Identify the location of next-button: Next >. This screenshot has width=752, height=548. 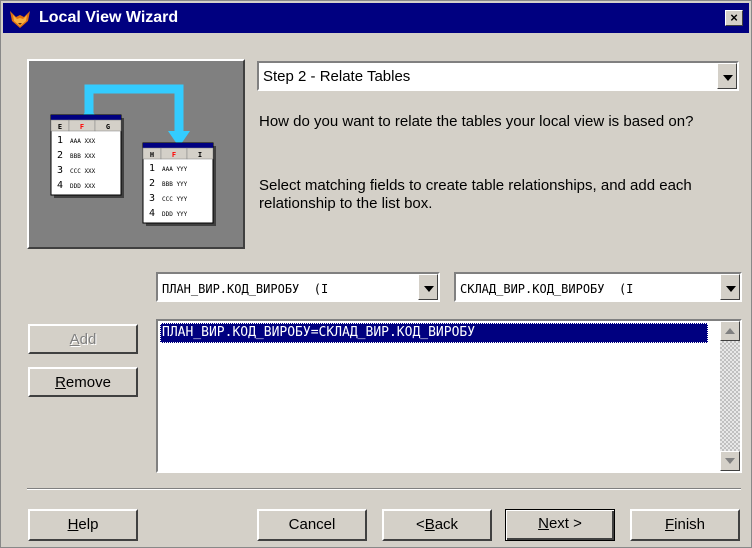
(560, 525).